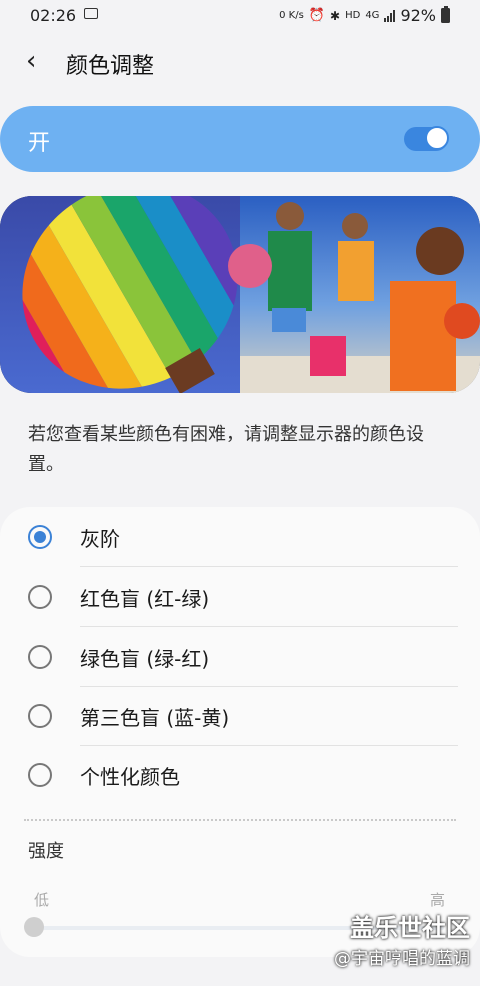  I want to click on battery-icon, so click(445, 14).